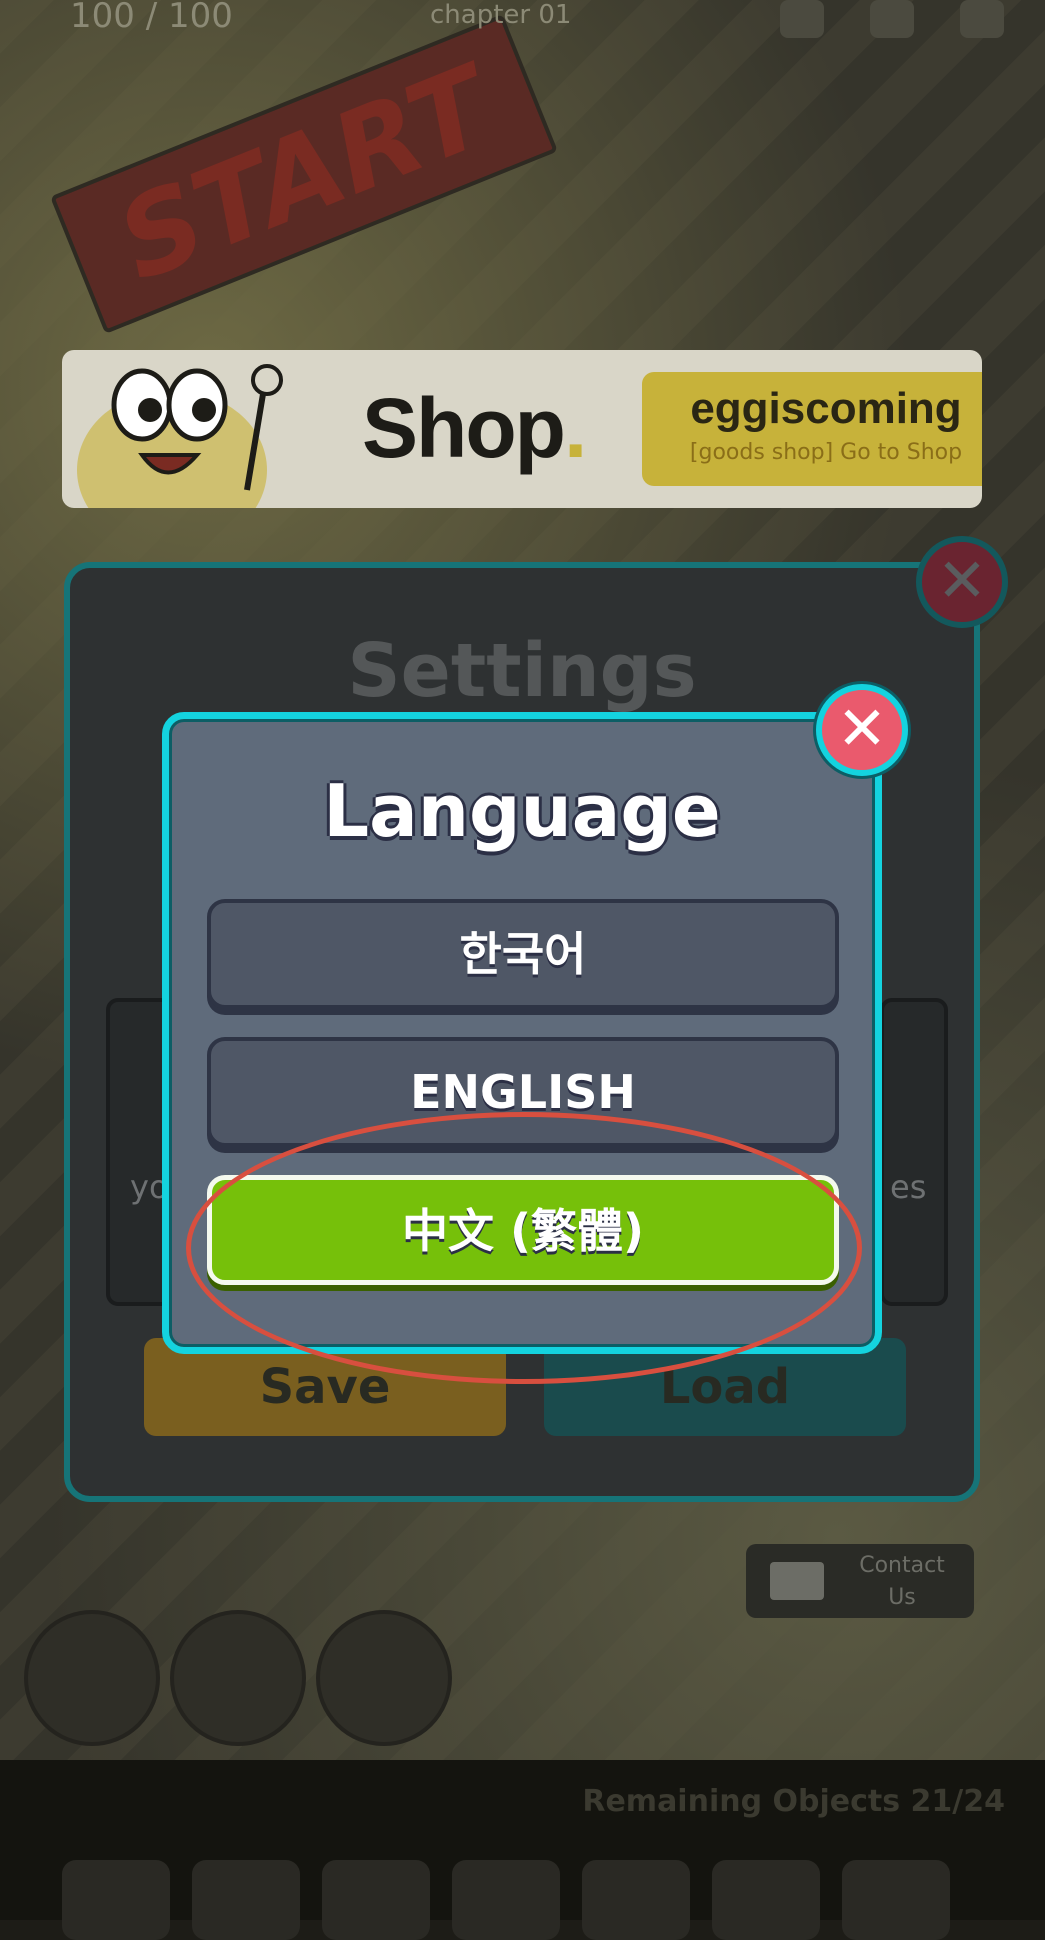  What do you see at coordinates (902, 1565) in the screenshot?
I see `contact-label-line1: Contact` at bounding box center [902, 1565].